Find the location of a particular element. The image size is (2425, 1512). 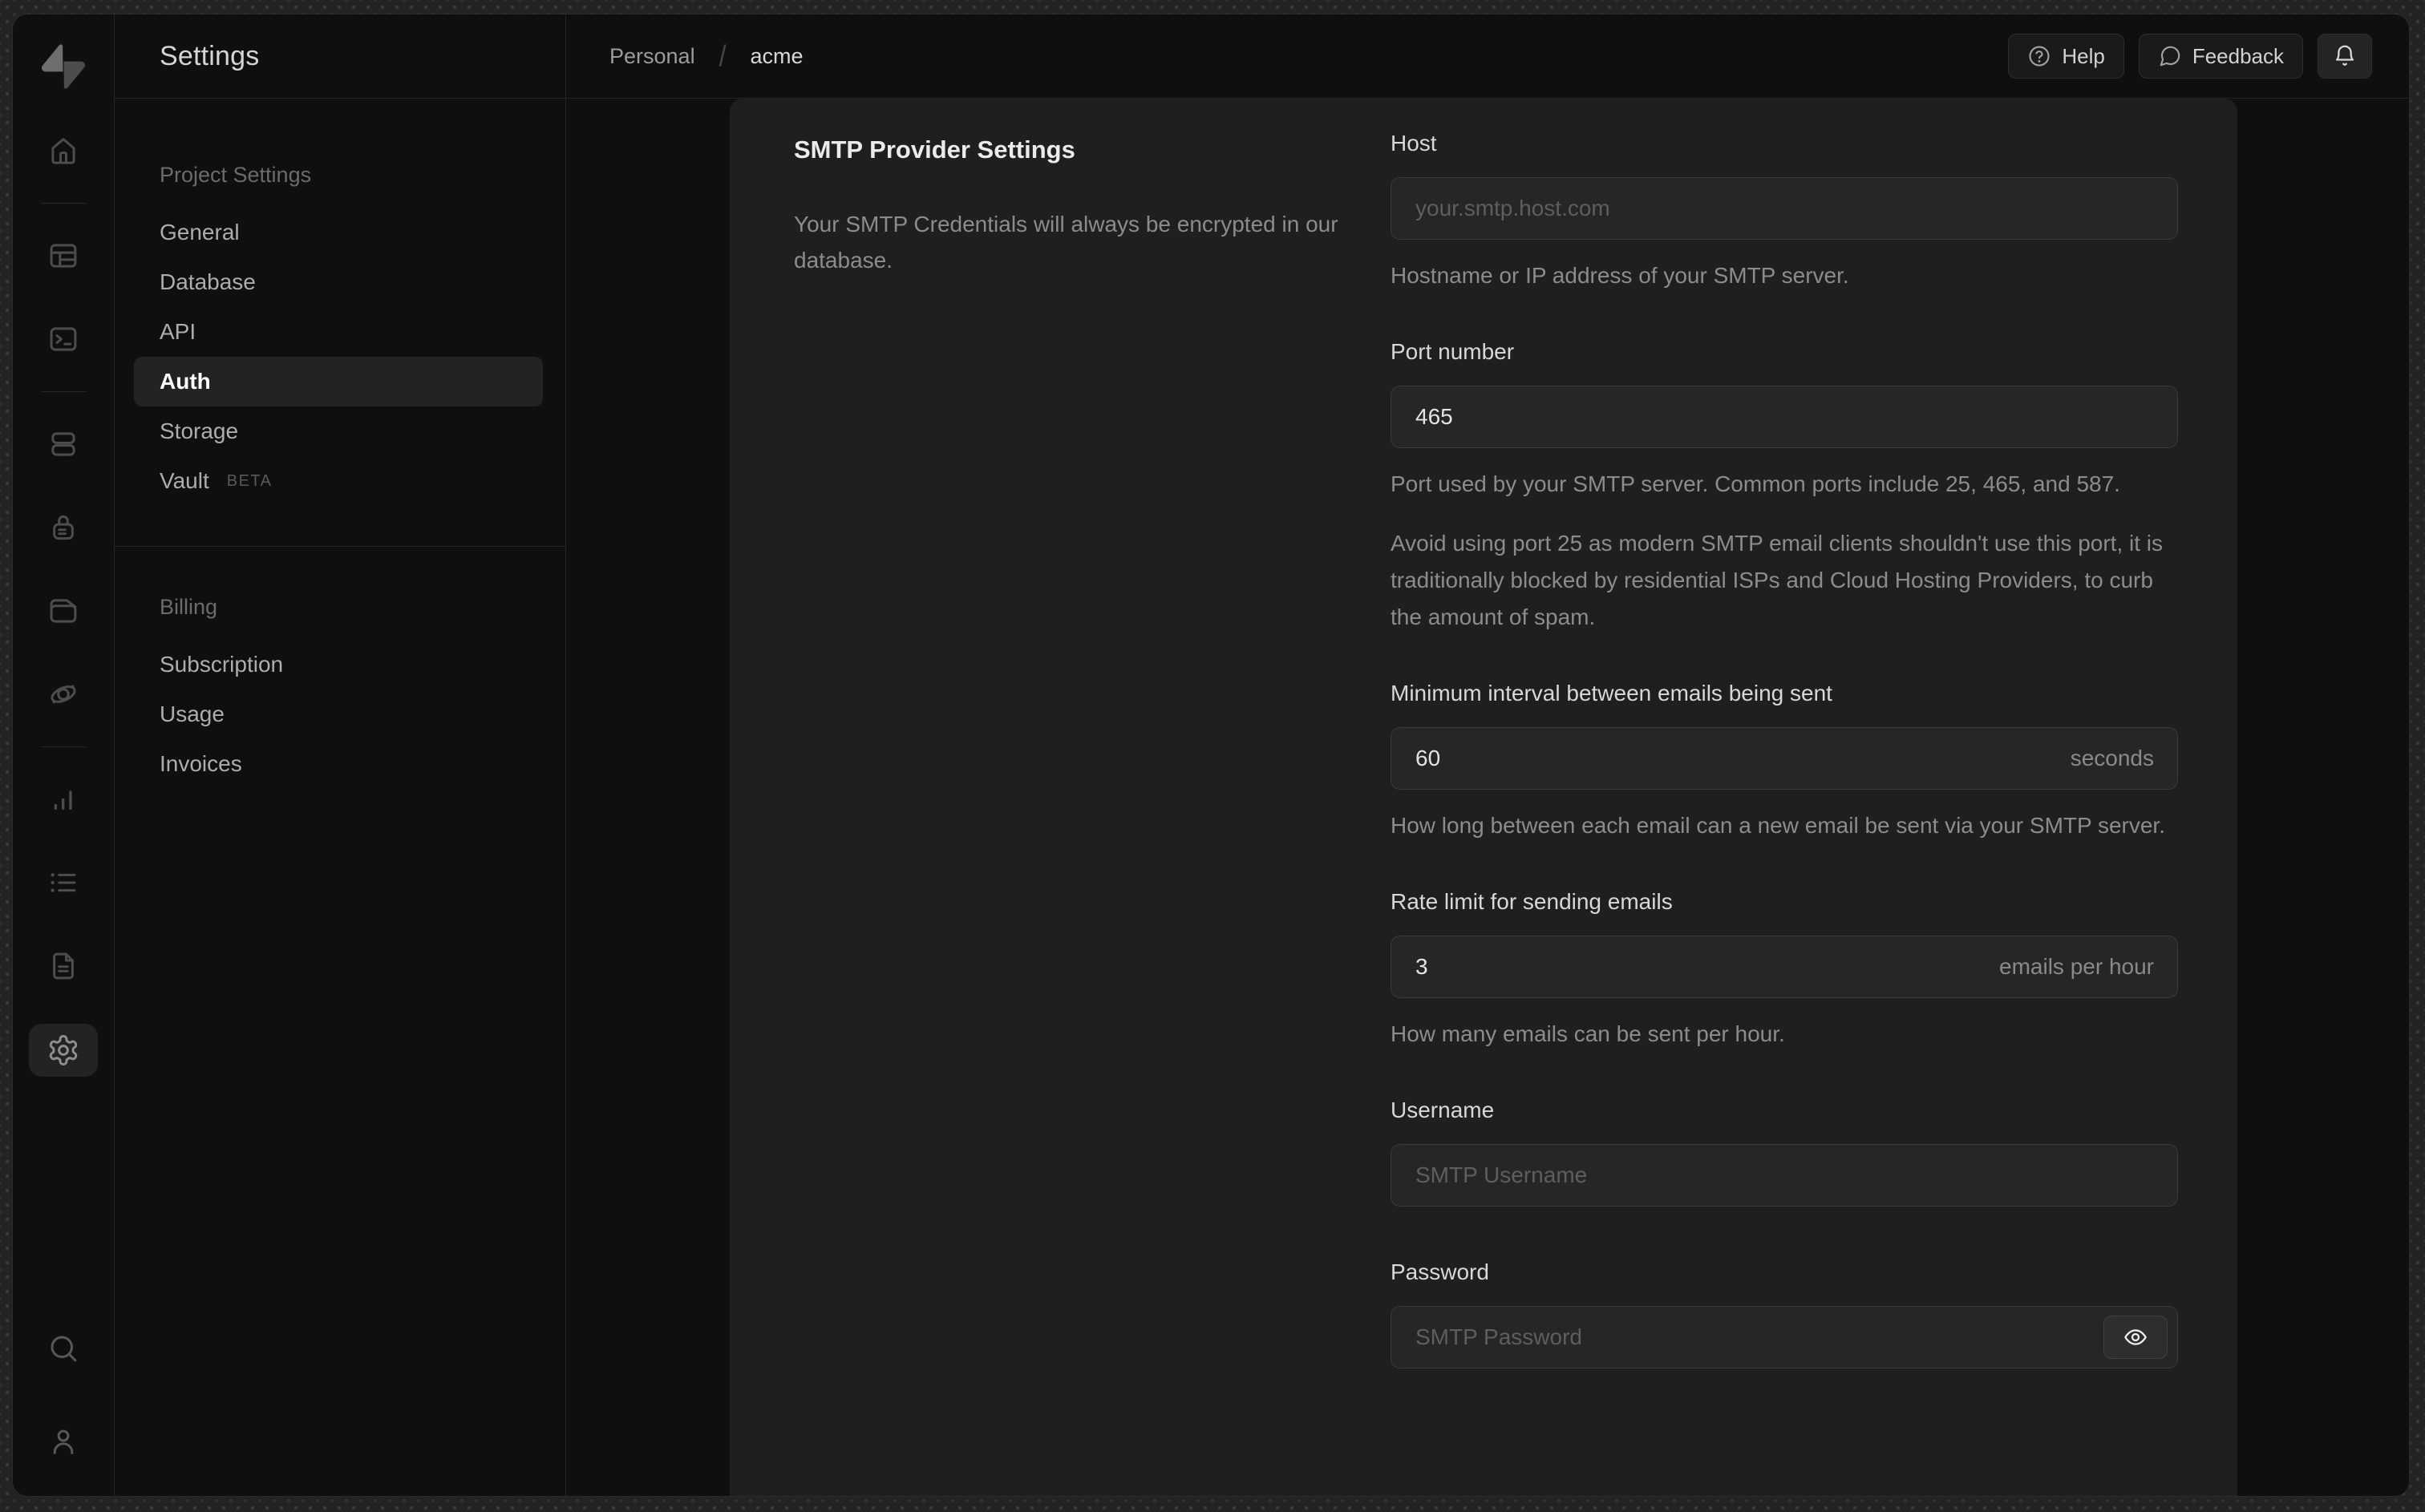

username-label: Username is located at coordinates (1443, 1110).